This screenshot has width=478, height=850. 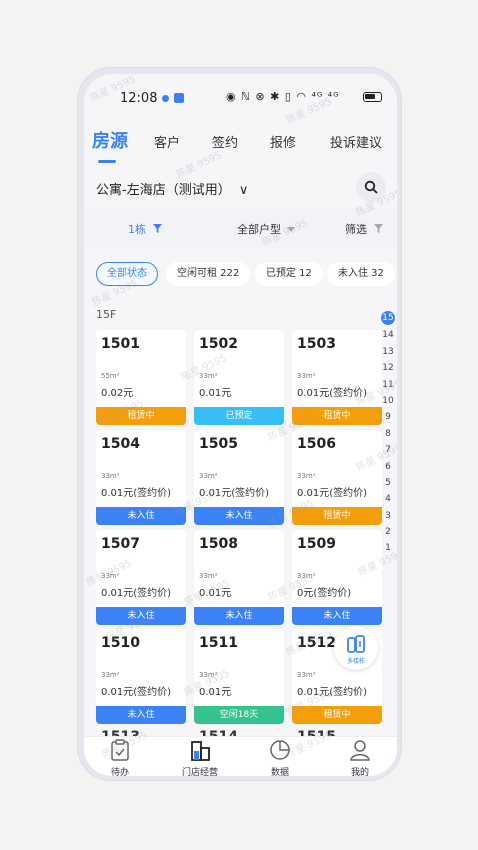 I want to click on tab-complaints: 投诉建议, so click(x=356, y=141).